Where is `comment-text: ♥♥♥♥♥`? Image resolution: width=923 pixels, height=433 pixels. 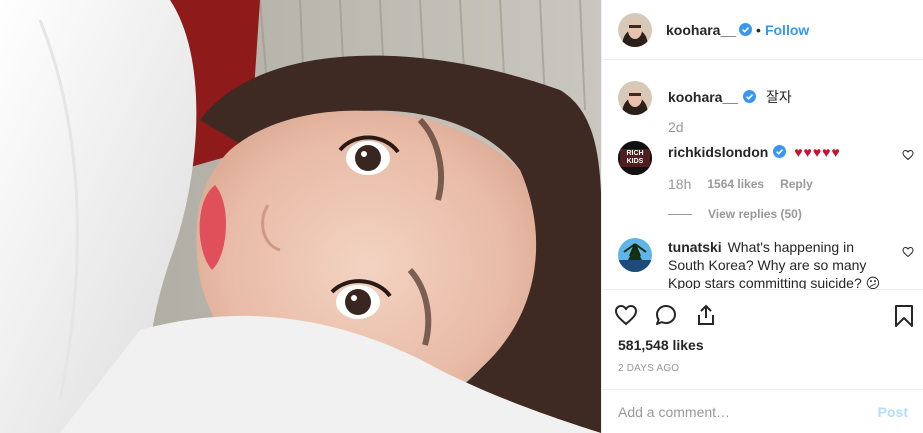
comment-text: ♥♥♥♥♥ is located at coordinates (817, 152).